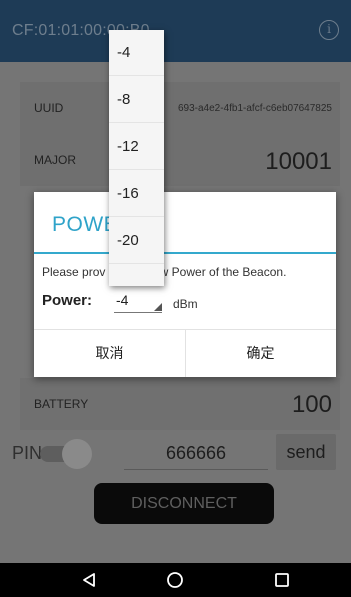 The image size is (351, 597). I want to click on uuid-label: UUID, so click(49, 108).